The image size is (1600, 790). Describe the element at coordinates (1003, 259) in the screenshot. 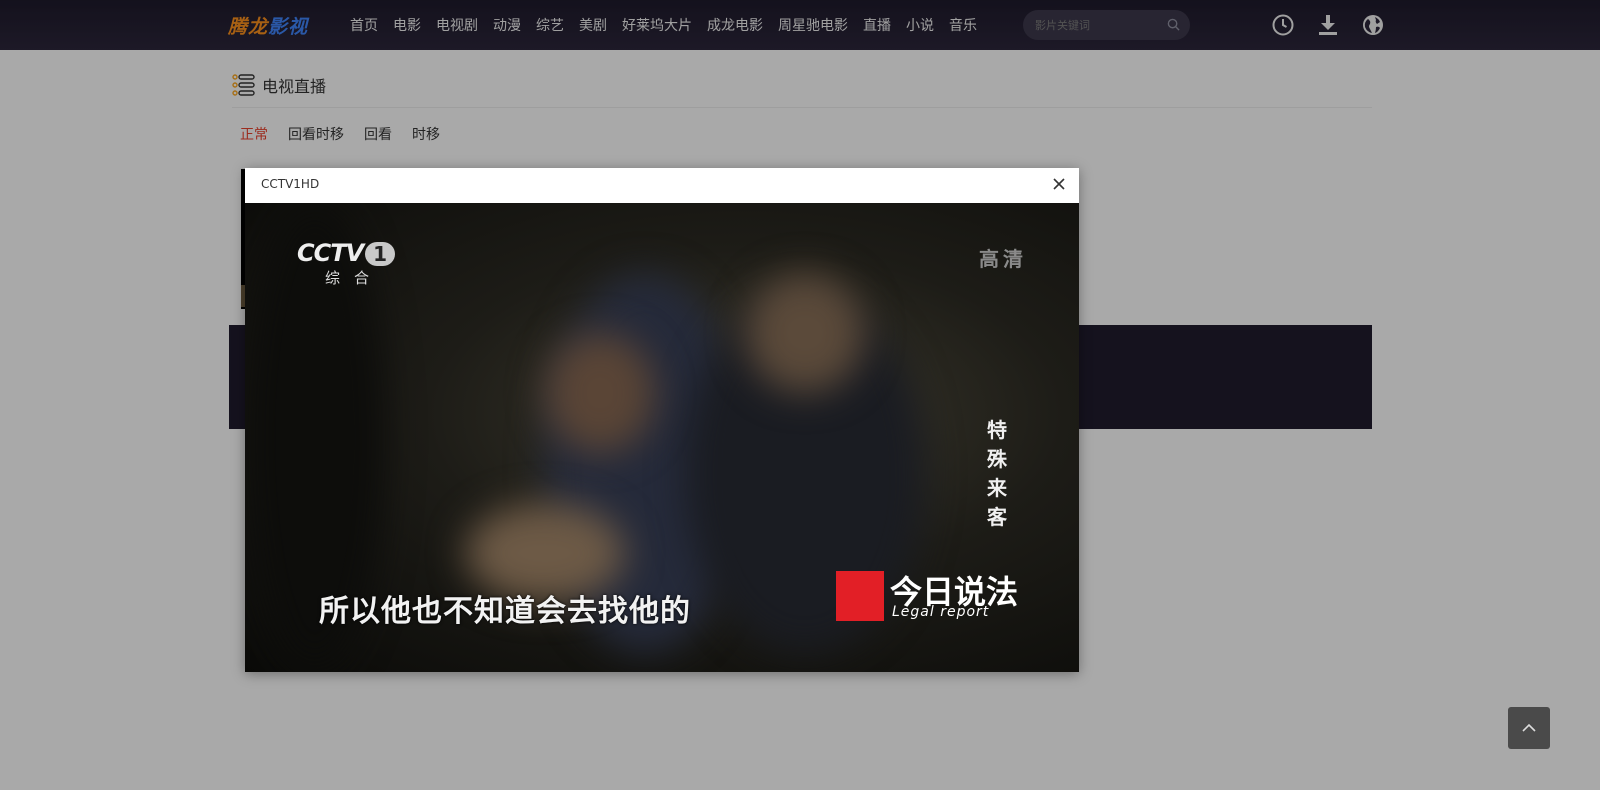

I see `hd-label: 高清` at that location.